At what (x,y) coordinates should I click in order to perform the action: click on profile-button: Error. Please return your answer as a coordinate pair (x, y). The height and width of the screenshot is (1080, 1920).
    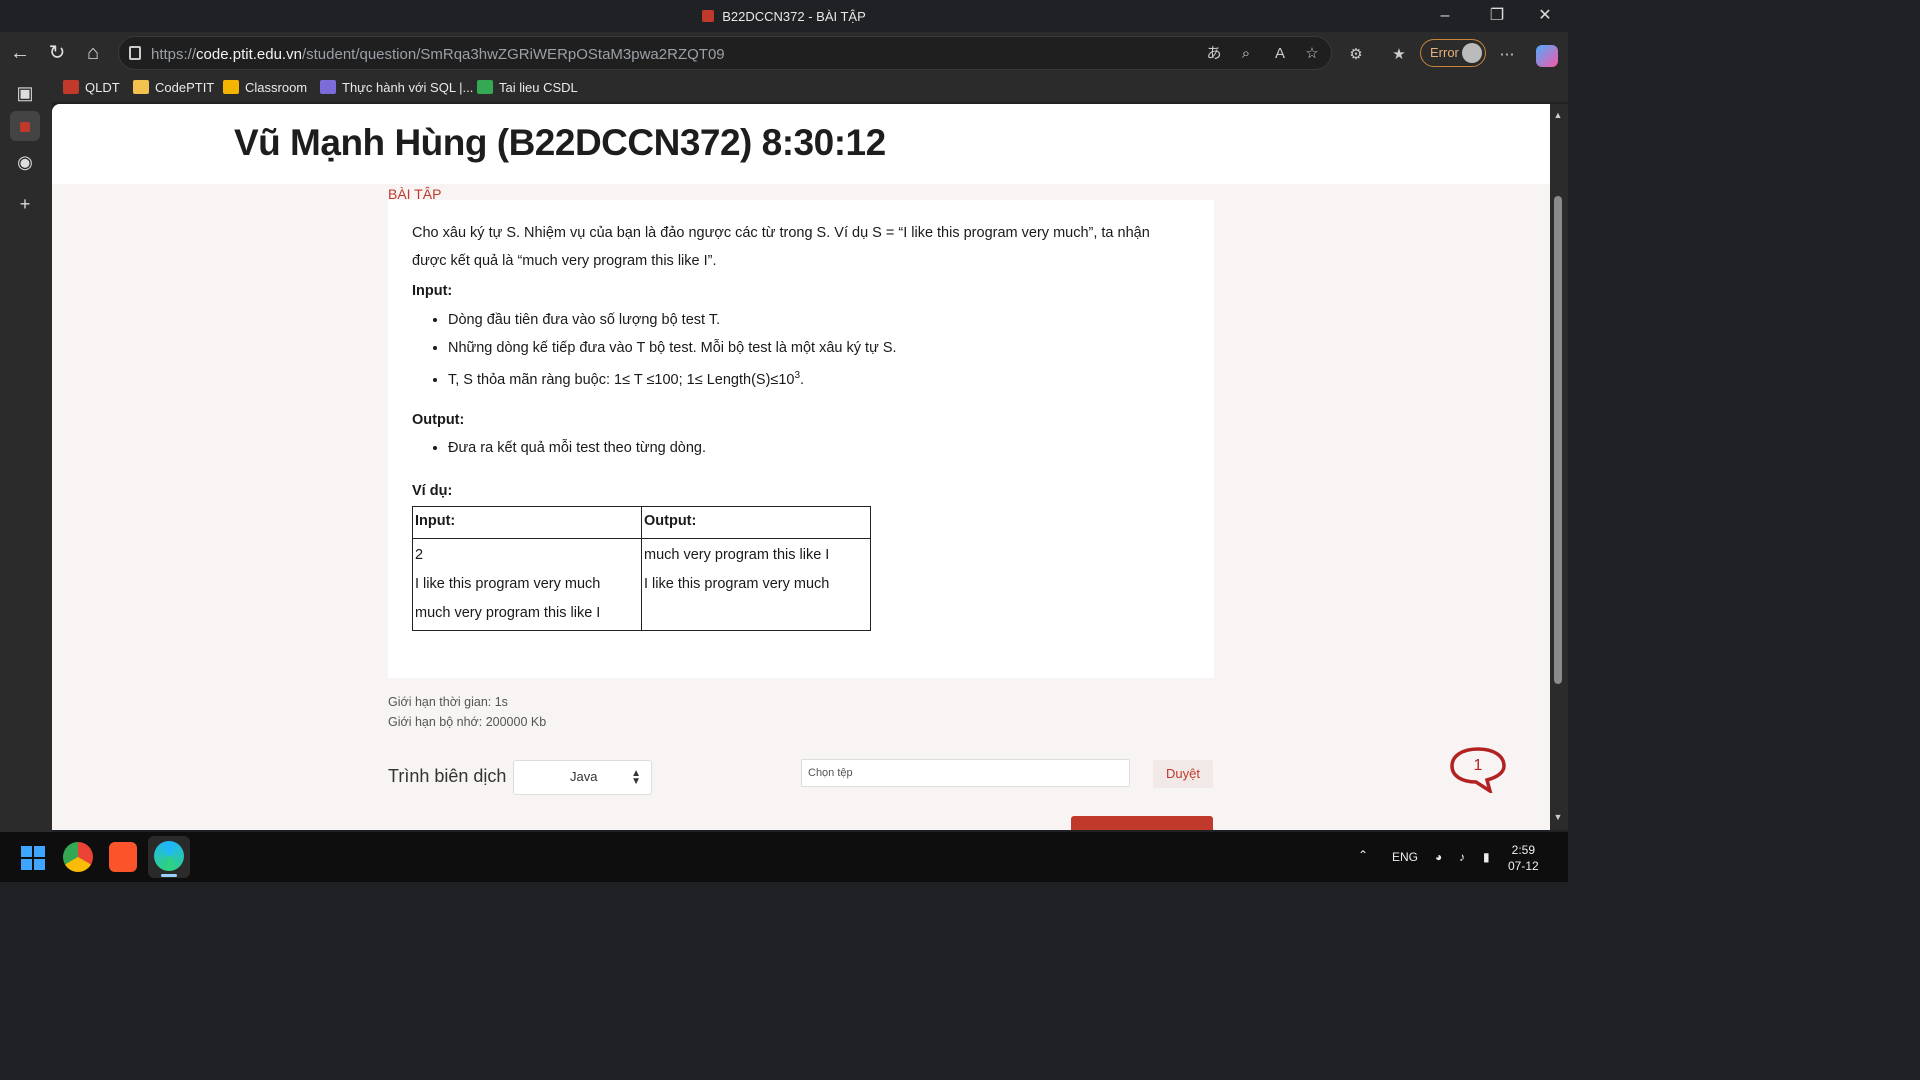
    Looking at the image, I should click on (1453, 53).